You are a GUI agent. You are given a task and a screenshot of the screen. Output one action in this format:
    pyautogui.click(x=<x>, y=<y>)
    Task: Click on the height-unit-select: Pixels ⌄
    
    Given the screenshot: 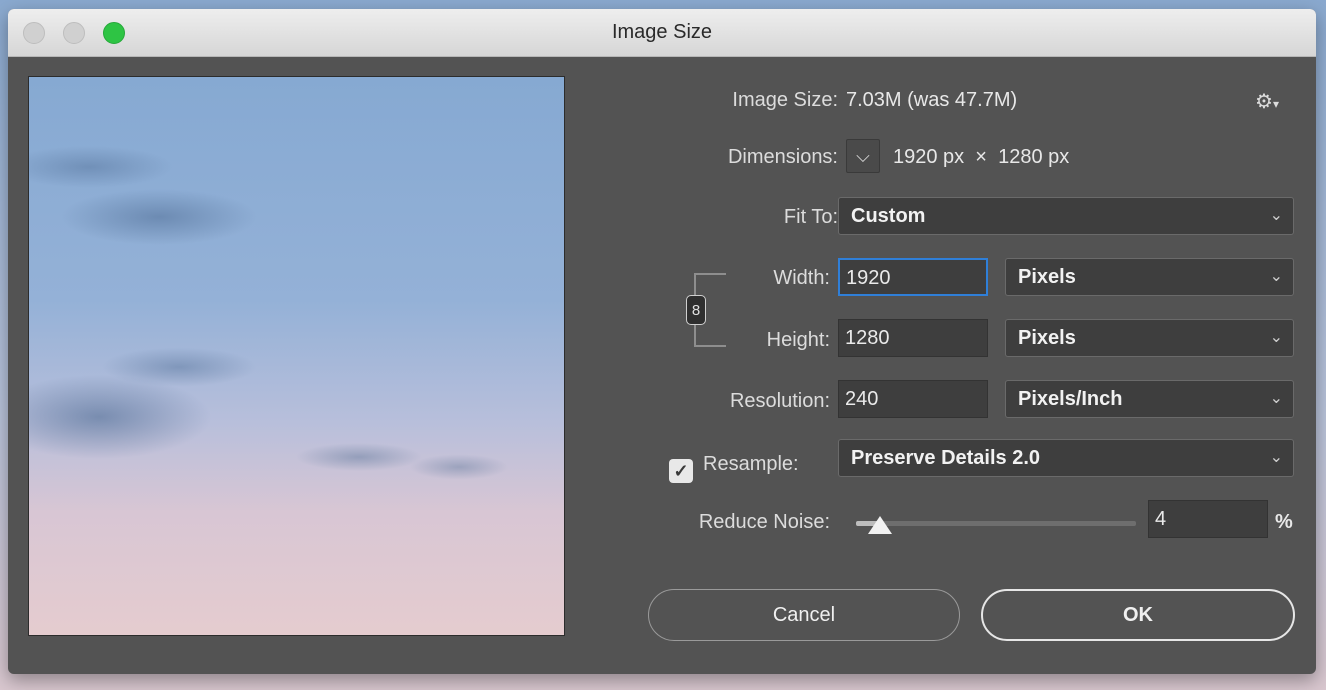 What is the action you would take?
    pyautogui.click(x=1149, y=338)
    